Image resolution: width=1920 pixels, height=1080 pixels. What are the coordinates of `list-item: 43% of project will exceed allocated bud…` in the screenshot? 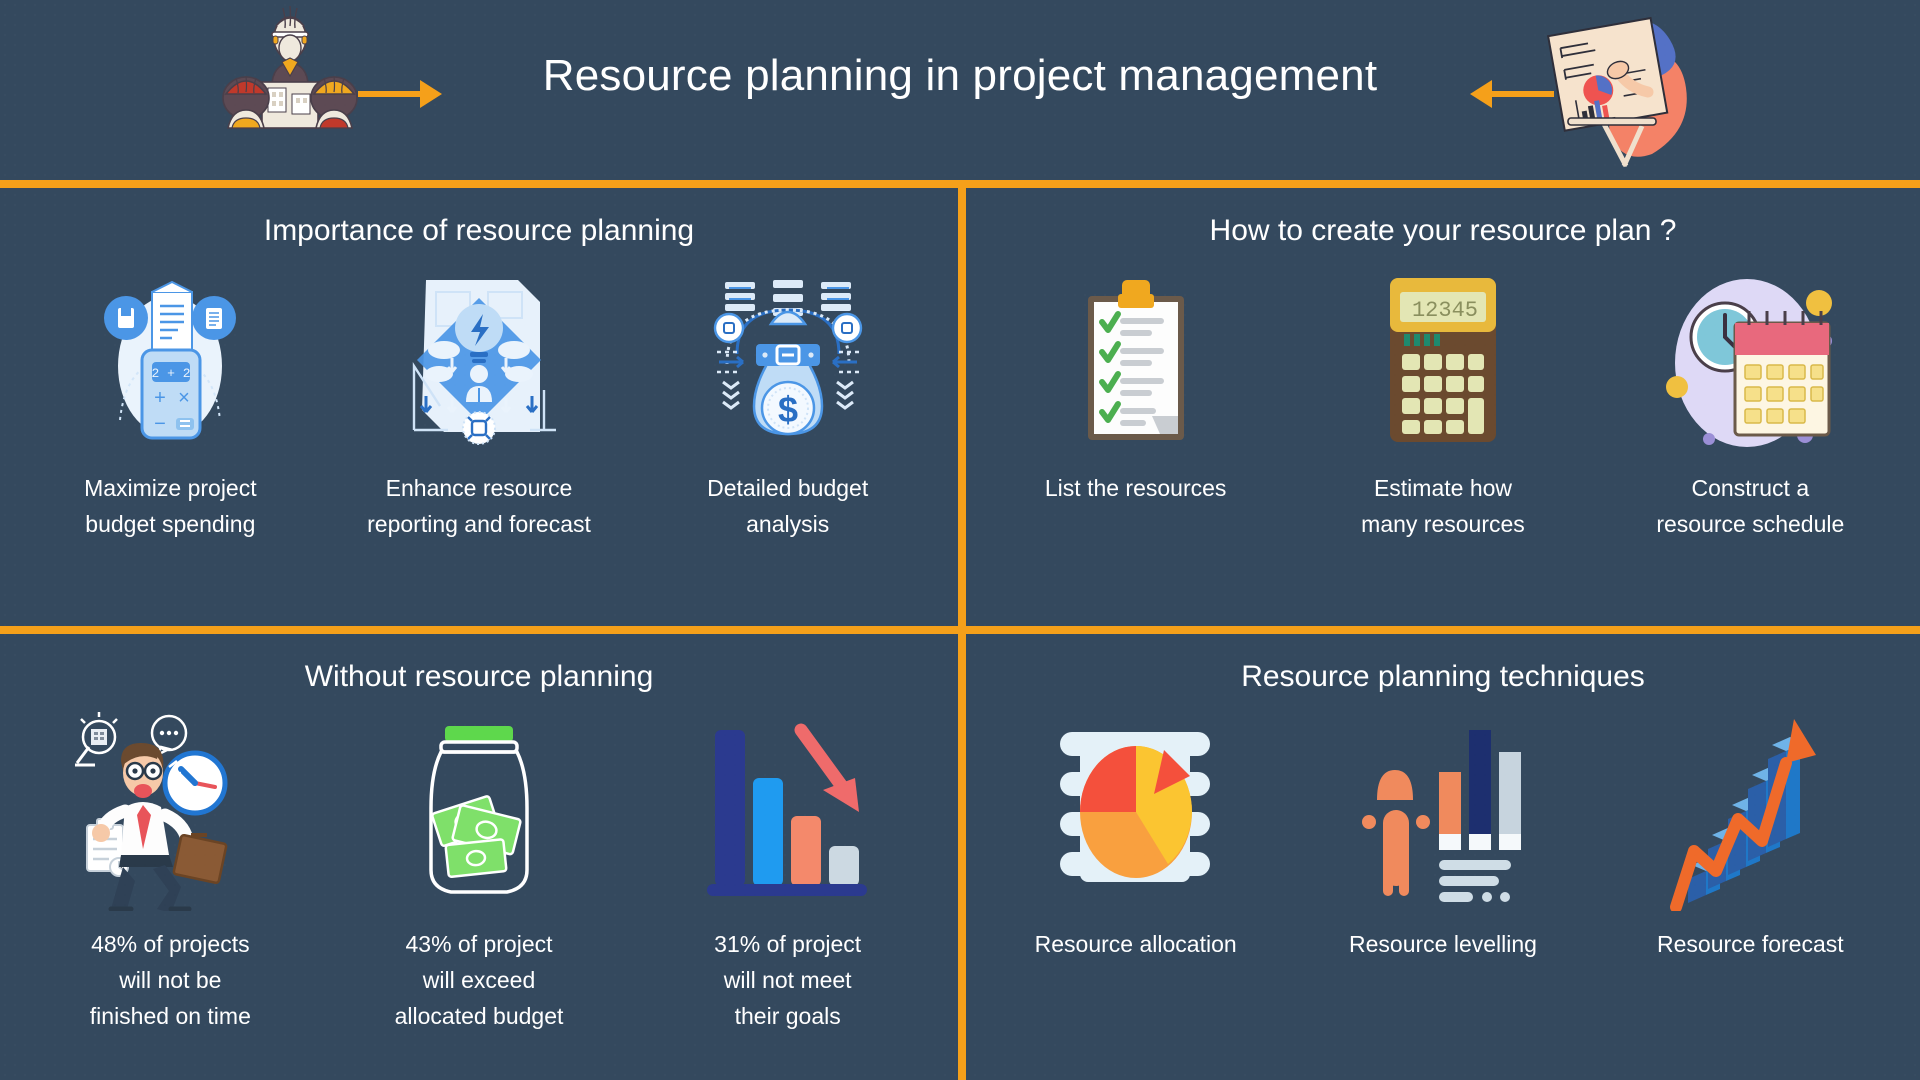 It's located at (479, 870).